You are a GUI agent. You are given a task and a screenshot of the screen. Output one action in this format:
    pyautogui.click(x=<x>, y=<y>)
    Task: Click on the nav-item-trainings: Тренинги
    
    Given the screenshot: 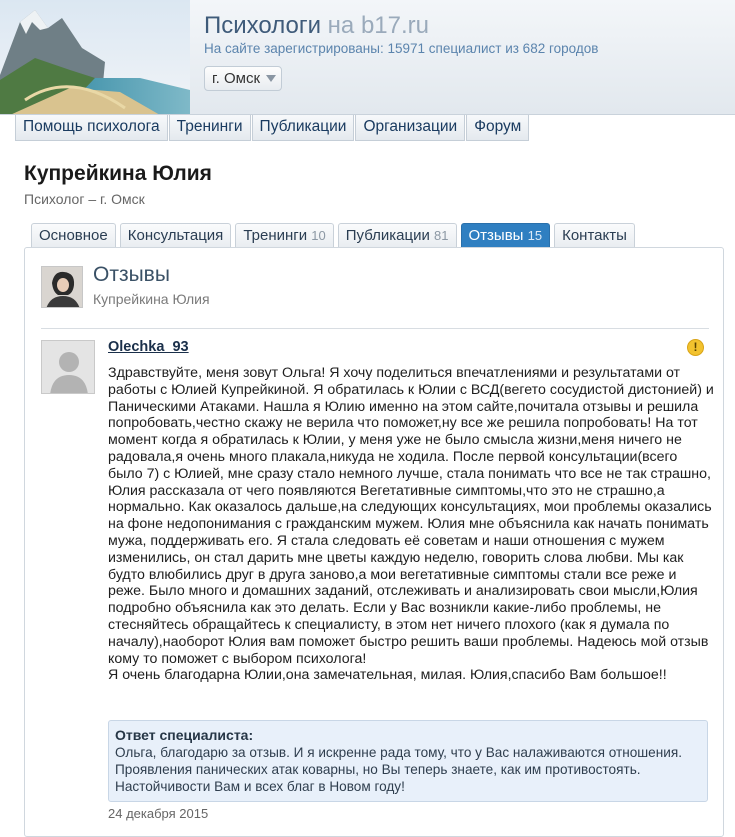 What is the action you would take?
    pyautogui.click(x=209, y=128)
    